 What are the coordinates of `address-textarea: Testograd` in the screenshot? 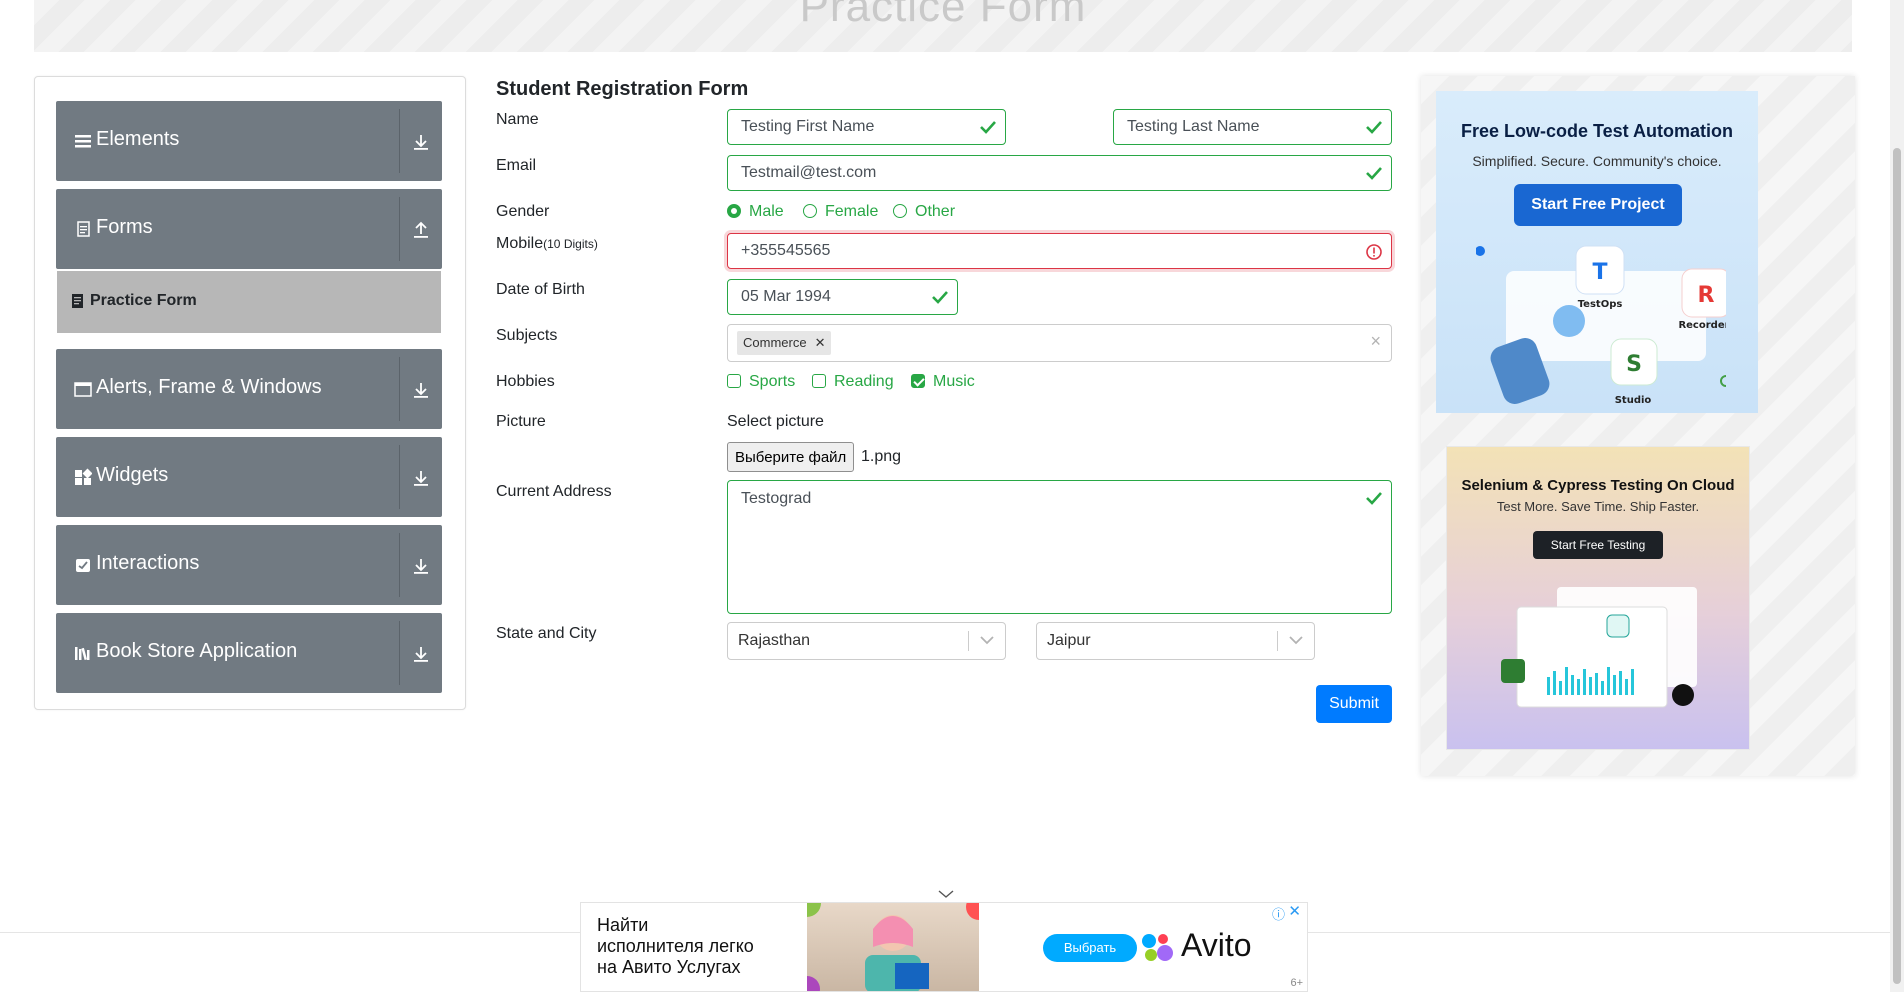 It's located at (1059, 547).